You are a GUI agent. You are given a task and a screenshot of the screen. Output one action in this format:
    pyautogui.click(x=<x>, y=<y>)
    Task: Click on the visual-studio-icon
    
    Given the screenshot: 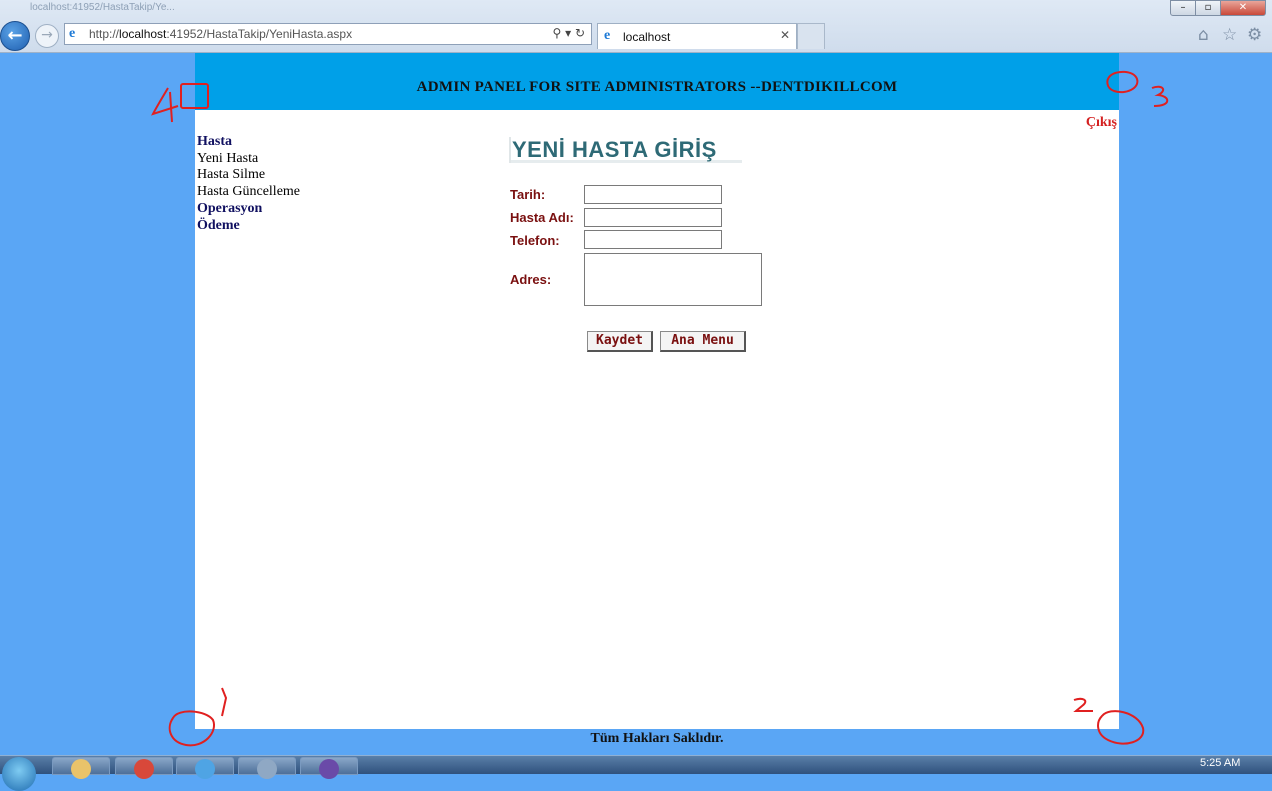 What is the action you would take?
    pyautogui.click(x=329, y=769)
    